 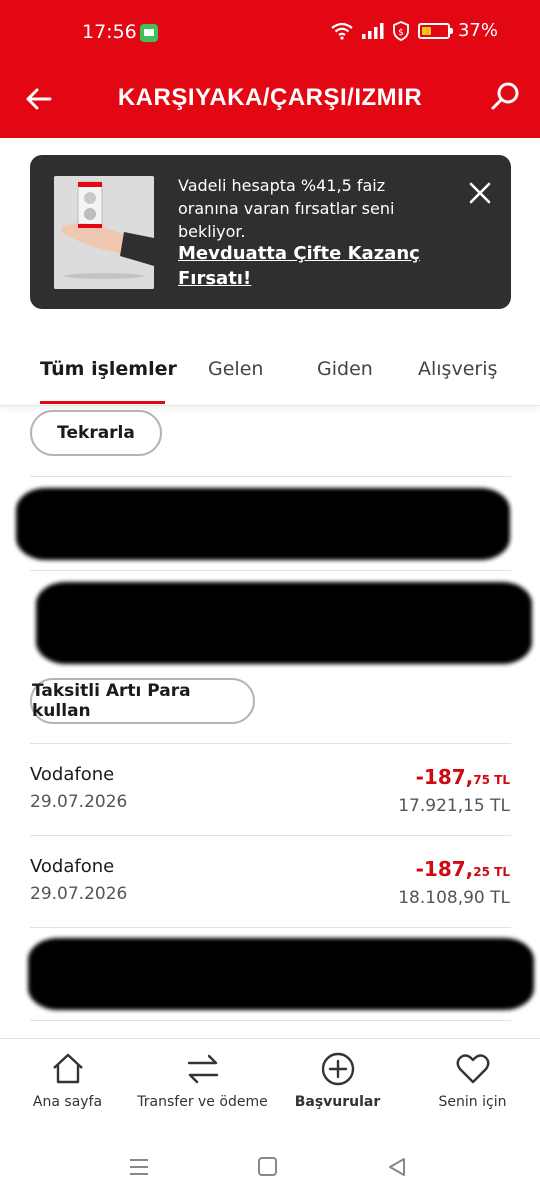 I want to click on nav-label: Başvurular, so click(x=337, y=1102).